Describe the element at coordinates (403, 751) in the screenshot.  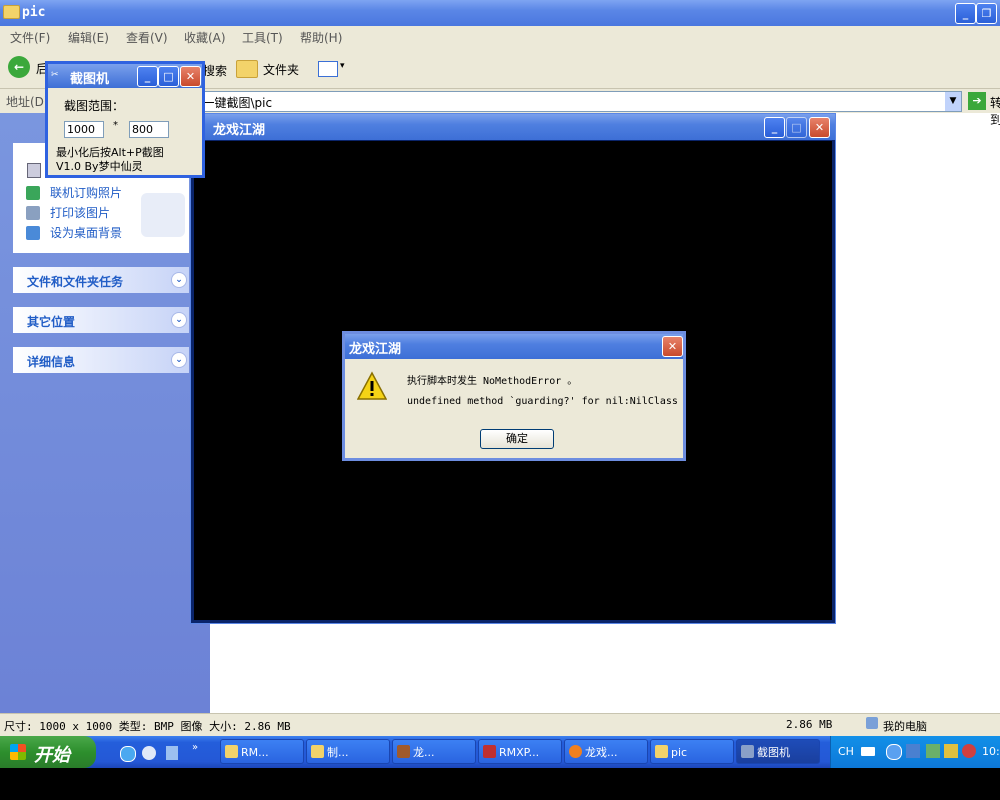
I see `game-icon` at that location.